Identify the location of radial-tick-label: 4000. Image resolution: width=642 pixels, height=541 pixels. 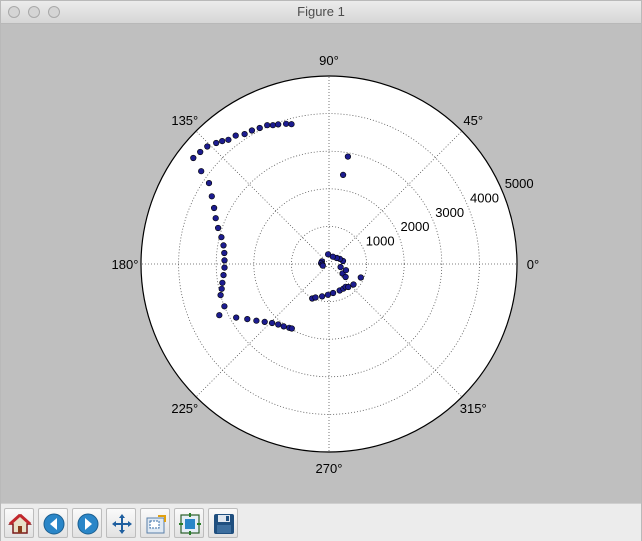
(484, 197).